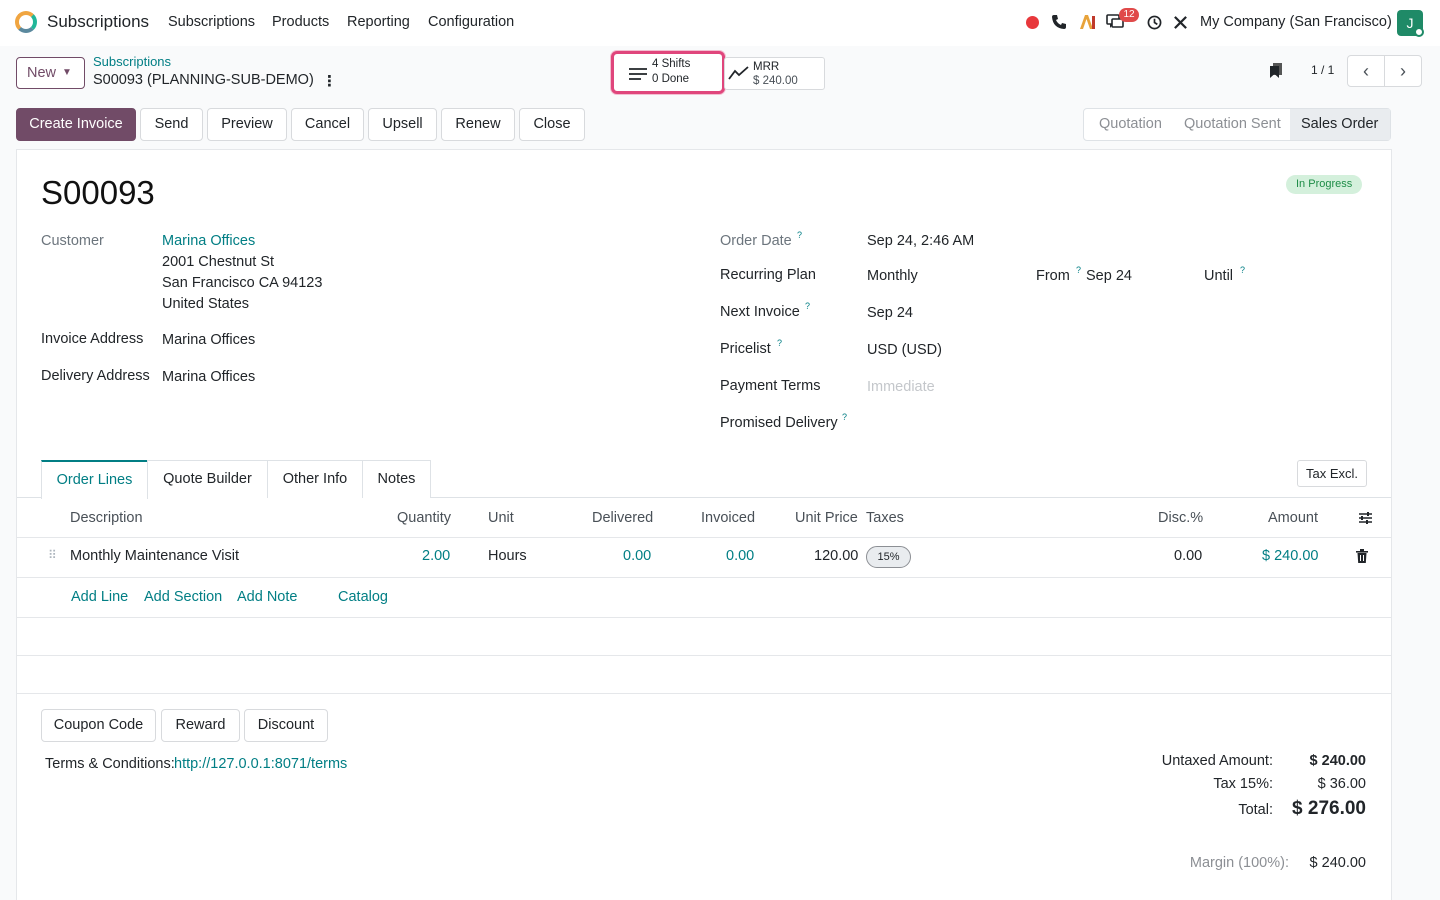 The height and width of the screenshot is (900, 1440). Describe the element at coordinates (207, 479) in the screenshot. I see `tab-quote-builder: Quote Builder` at that location.